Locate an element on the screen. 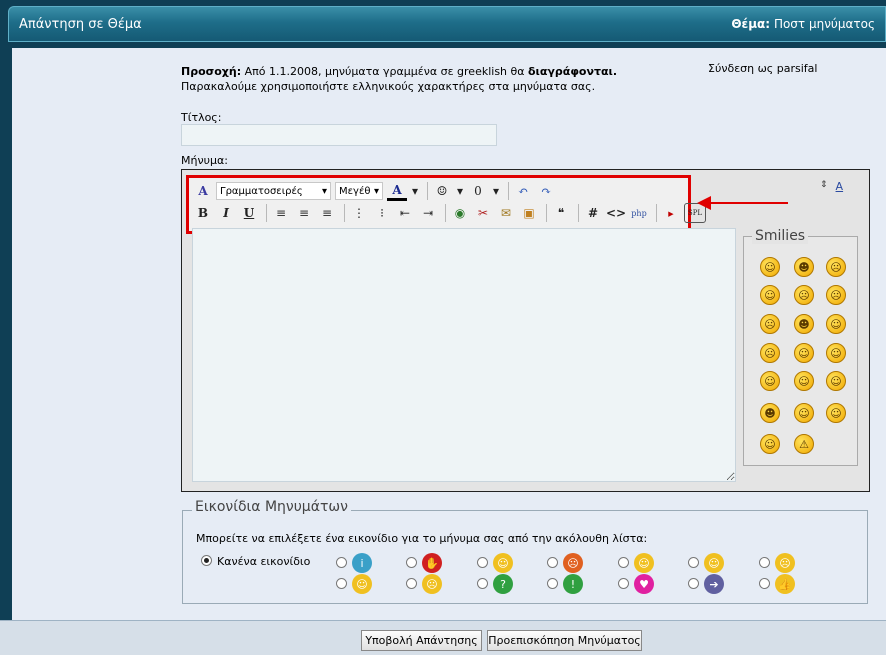 This screenshot has width=886, height=655. html-code-icon: <> is located at coordinates (616, 213).